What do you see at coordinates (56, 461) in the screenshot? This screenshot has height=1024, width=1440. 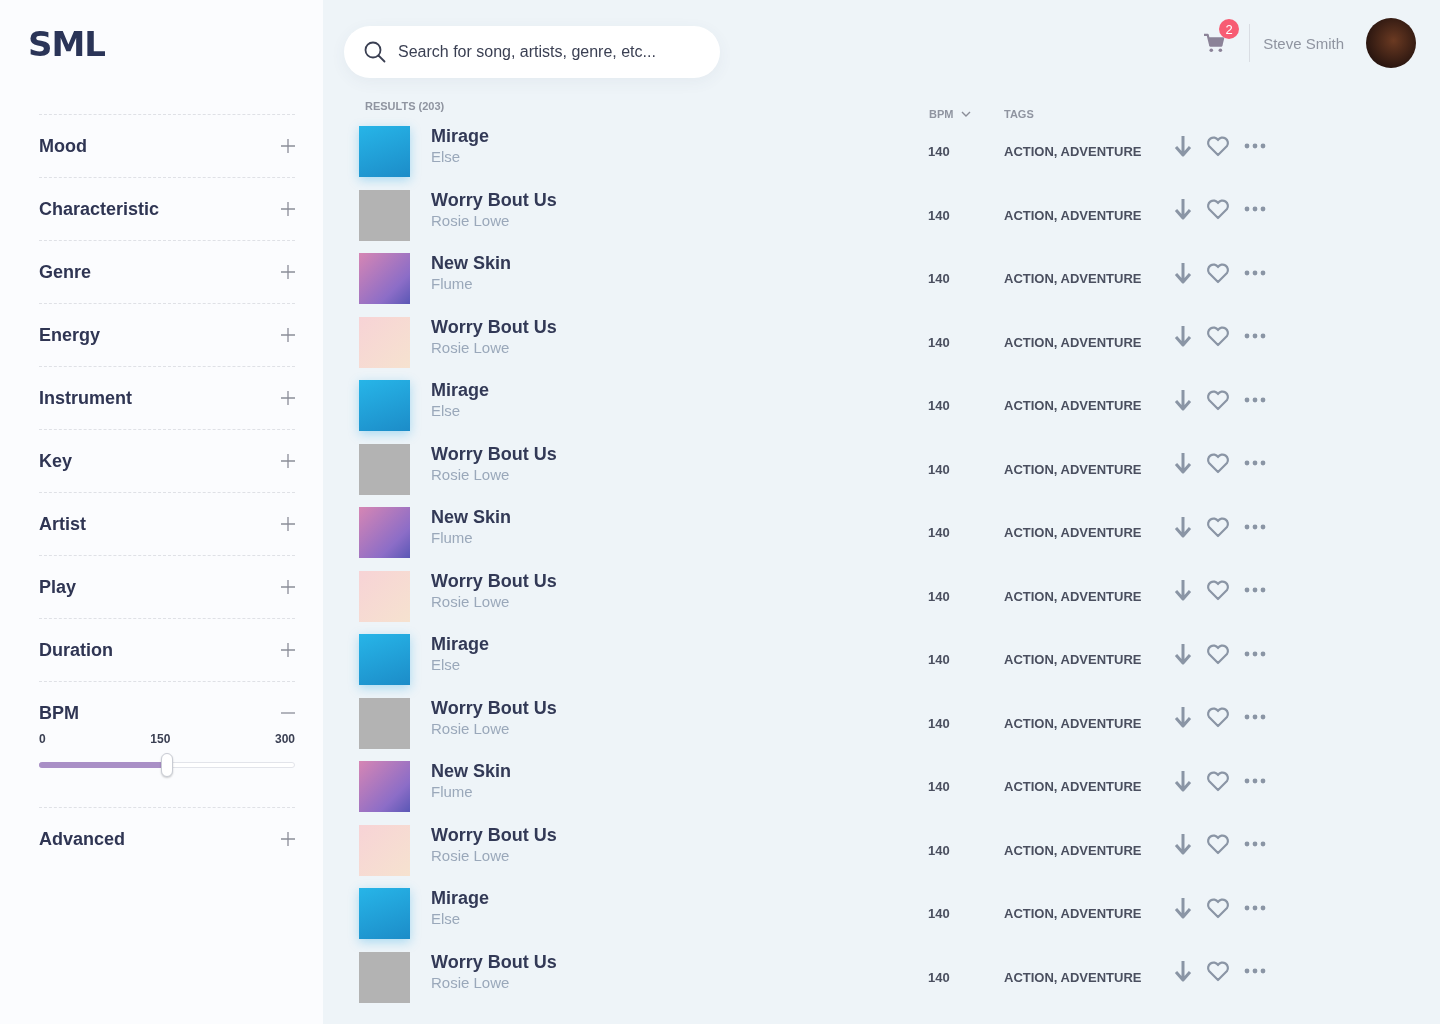 I see `filter-label: Key` at bounding box center [56, 461].